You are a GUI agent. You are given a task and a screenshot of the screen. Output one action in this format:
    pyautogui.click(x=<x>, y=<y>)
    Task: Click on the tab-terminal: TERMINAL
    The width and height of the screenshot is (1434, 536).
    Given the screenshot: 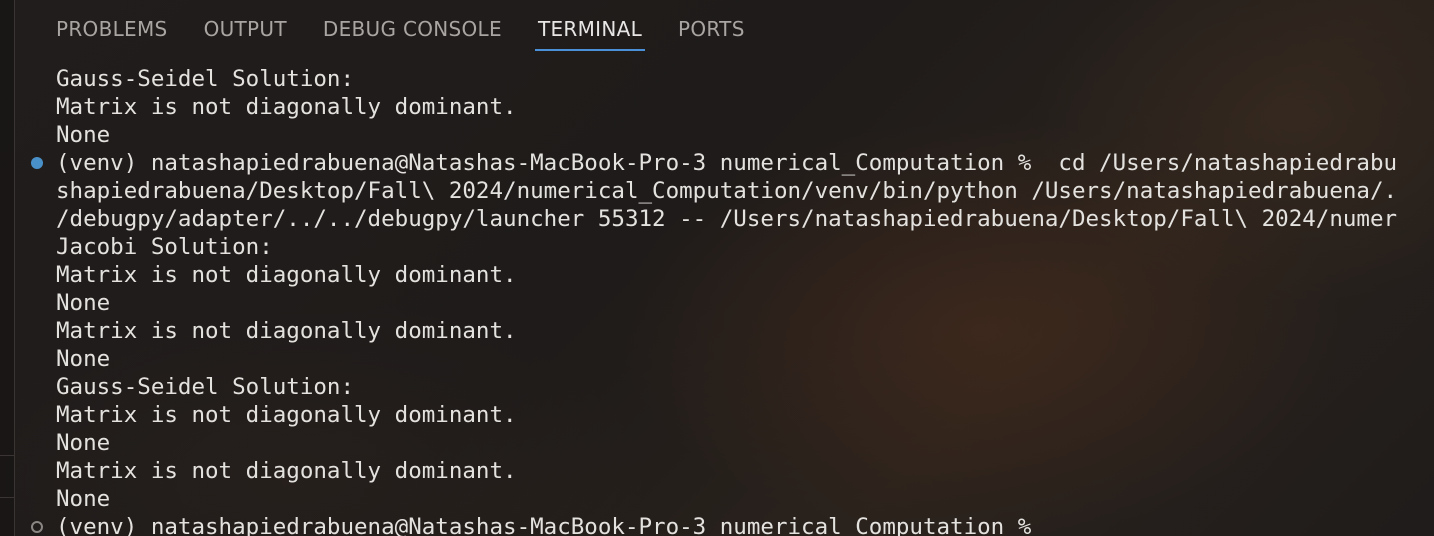 What is the action you would take?
    pyautogui.click(x=590, y=29)
    